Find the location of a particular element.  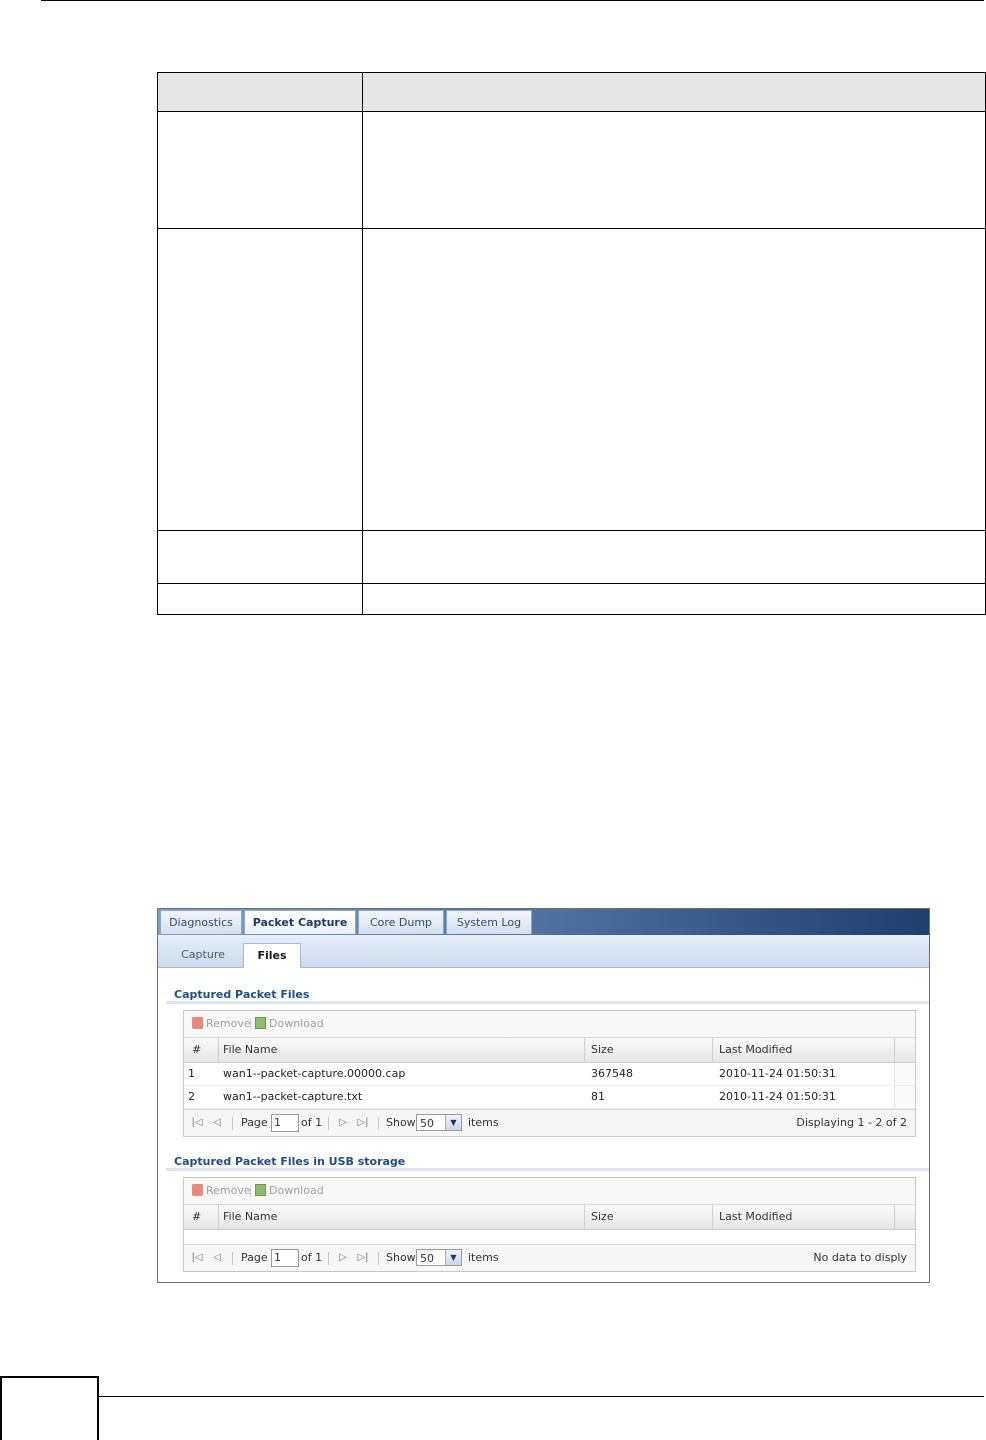

row-file-name: wan1--packet-capture.txt is located at coordinates (293, 1096).